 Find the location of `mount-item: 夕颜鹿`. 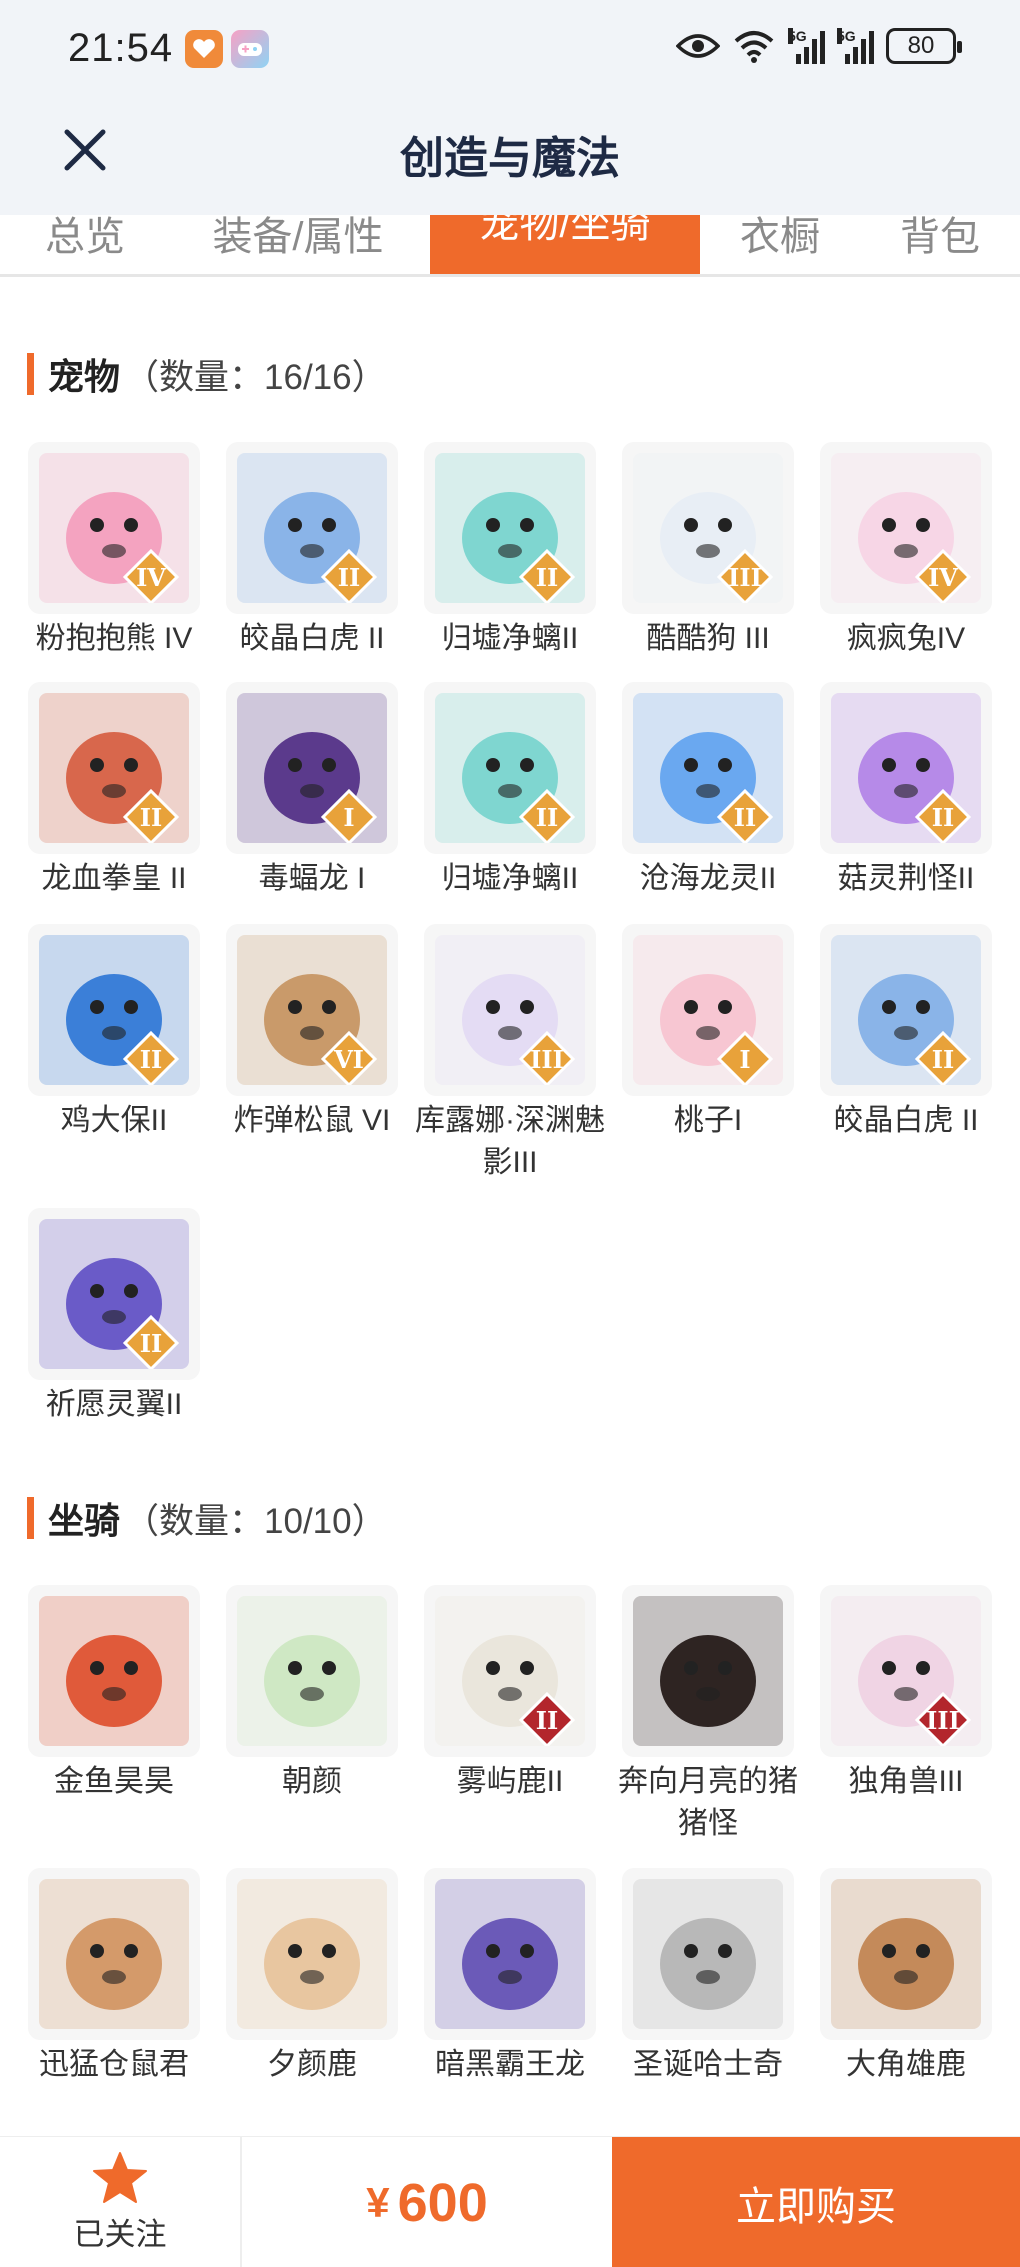

mount-item: 夕颜鹿 is located at coordinates (312, 1977).